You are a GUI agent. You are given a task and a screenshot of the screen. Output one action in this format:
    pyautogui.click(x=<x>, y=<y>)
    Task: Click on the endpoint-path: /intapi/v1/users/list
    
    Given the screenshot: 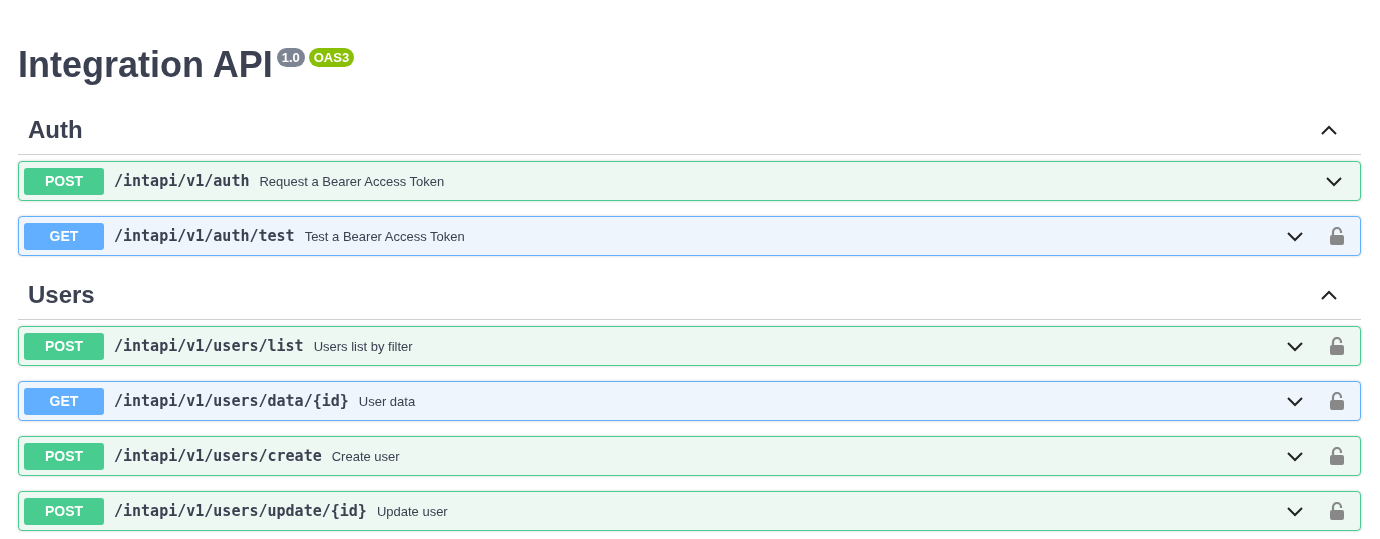 What is the action you would take?
    pyautogui.click(x=209, y=346)
    